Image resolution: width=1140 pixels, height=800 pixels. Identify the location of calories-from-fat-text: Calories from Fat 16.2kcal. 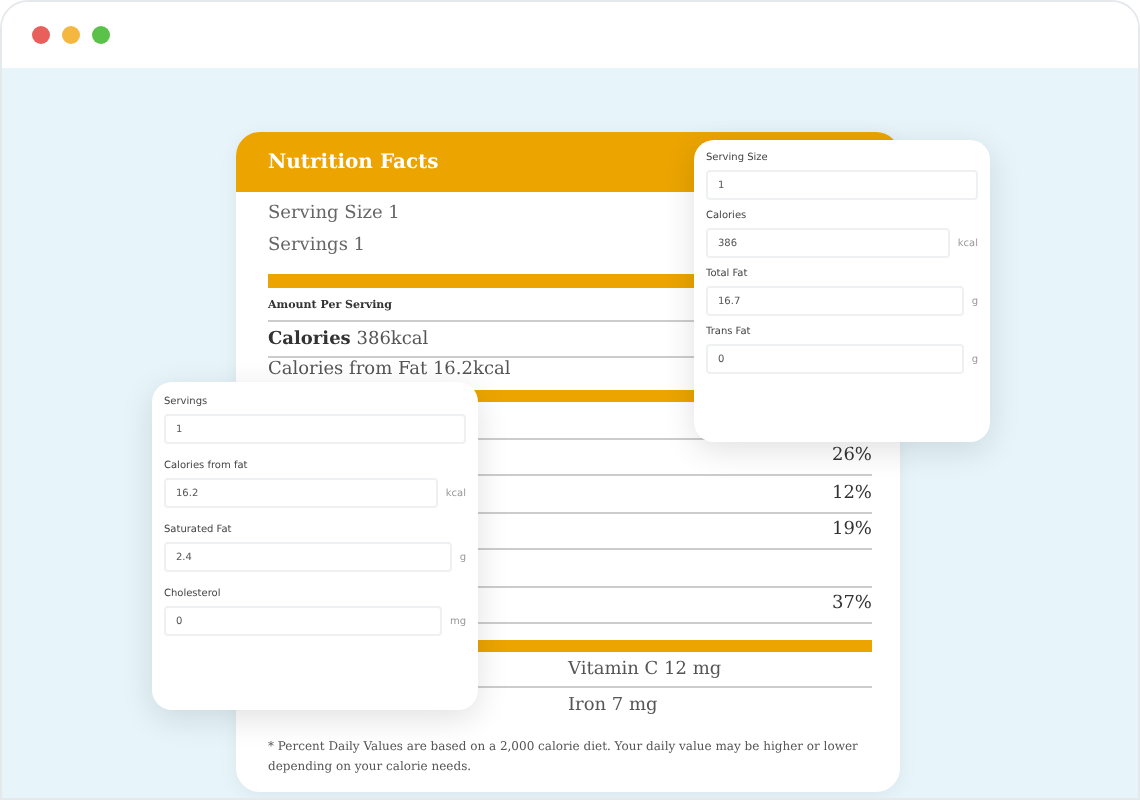
(389, 370).